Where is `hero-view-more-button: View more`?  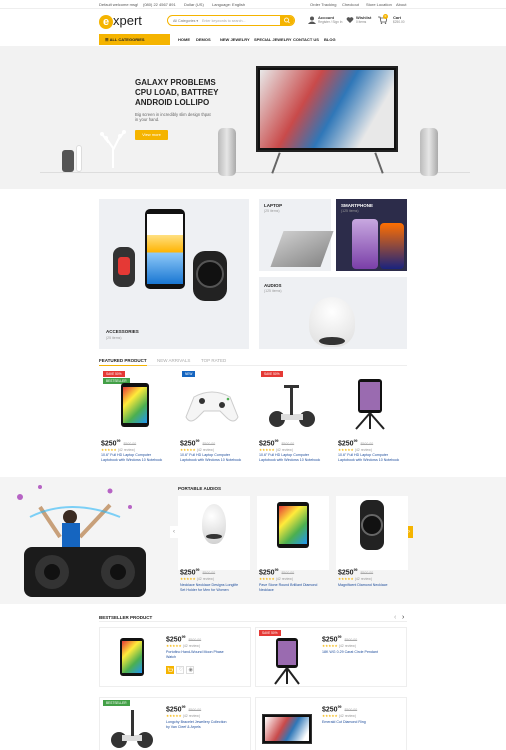 hero-view-more-button: View more is located at coordinates (151, 135).